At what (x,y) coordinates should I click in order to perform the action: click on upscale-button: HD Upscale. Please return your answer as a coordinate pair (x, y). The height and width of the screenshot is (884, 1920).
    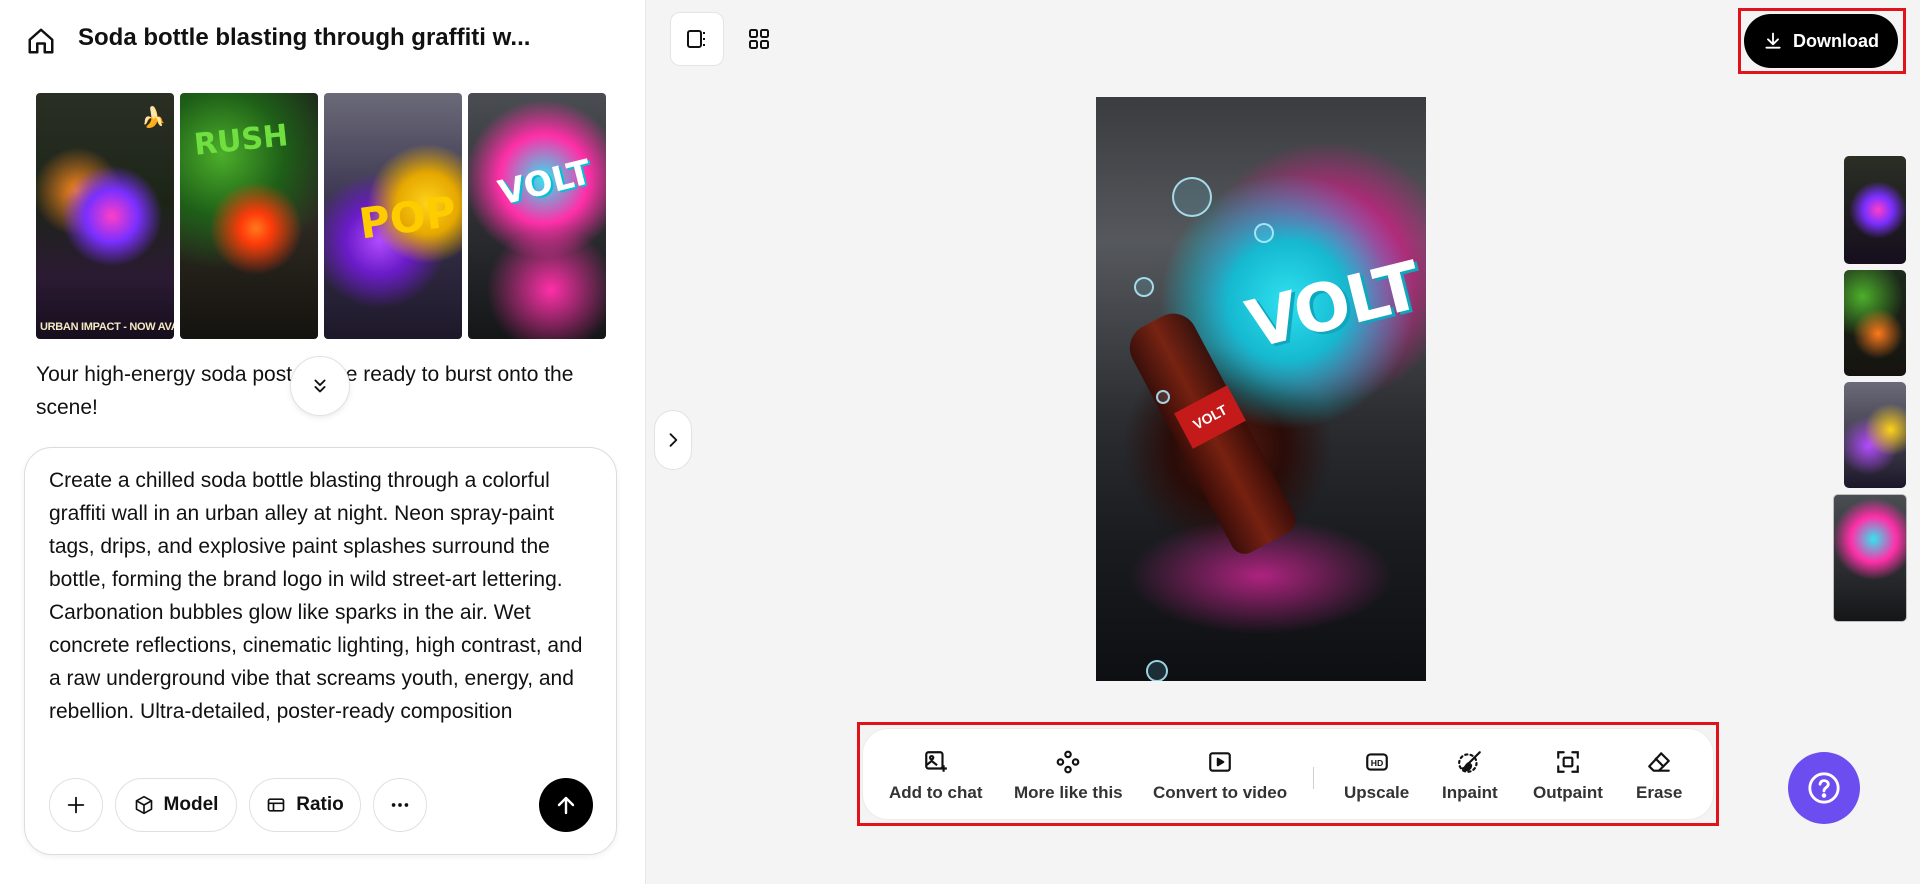
    Looking at the image, I should click on (1376, 776).